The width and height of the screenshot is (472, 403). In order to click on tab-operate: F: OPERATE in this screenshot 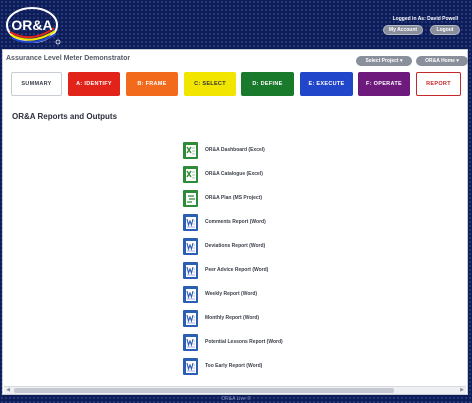, I will do `click(384, 84)`.